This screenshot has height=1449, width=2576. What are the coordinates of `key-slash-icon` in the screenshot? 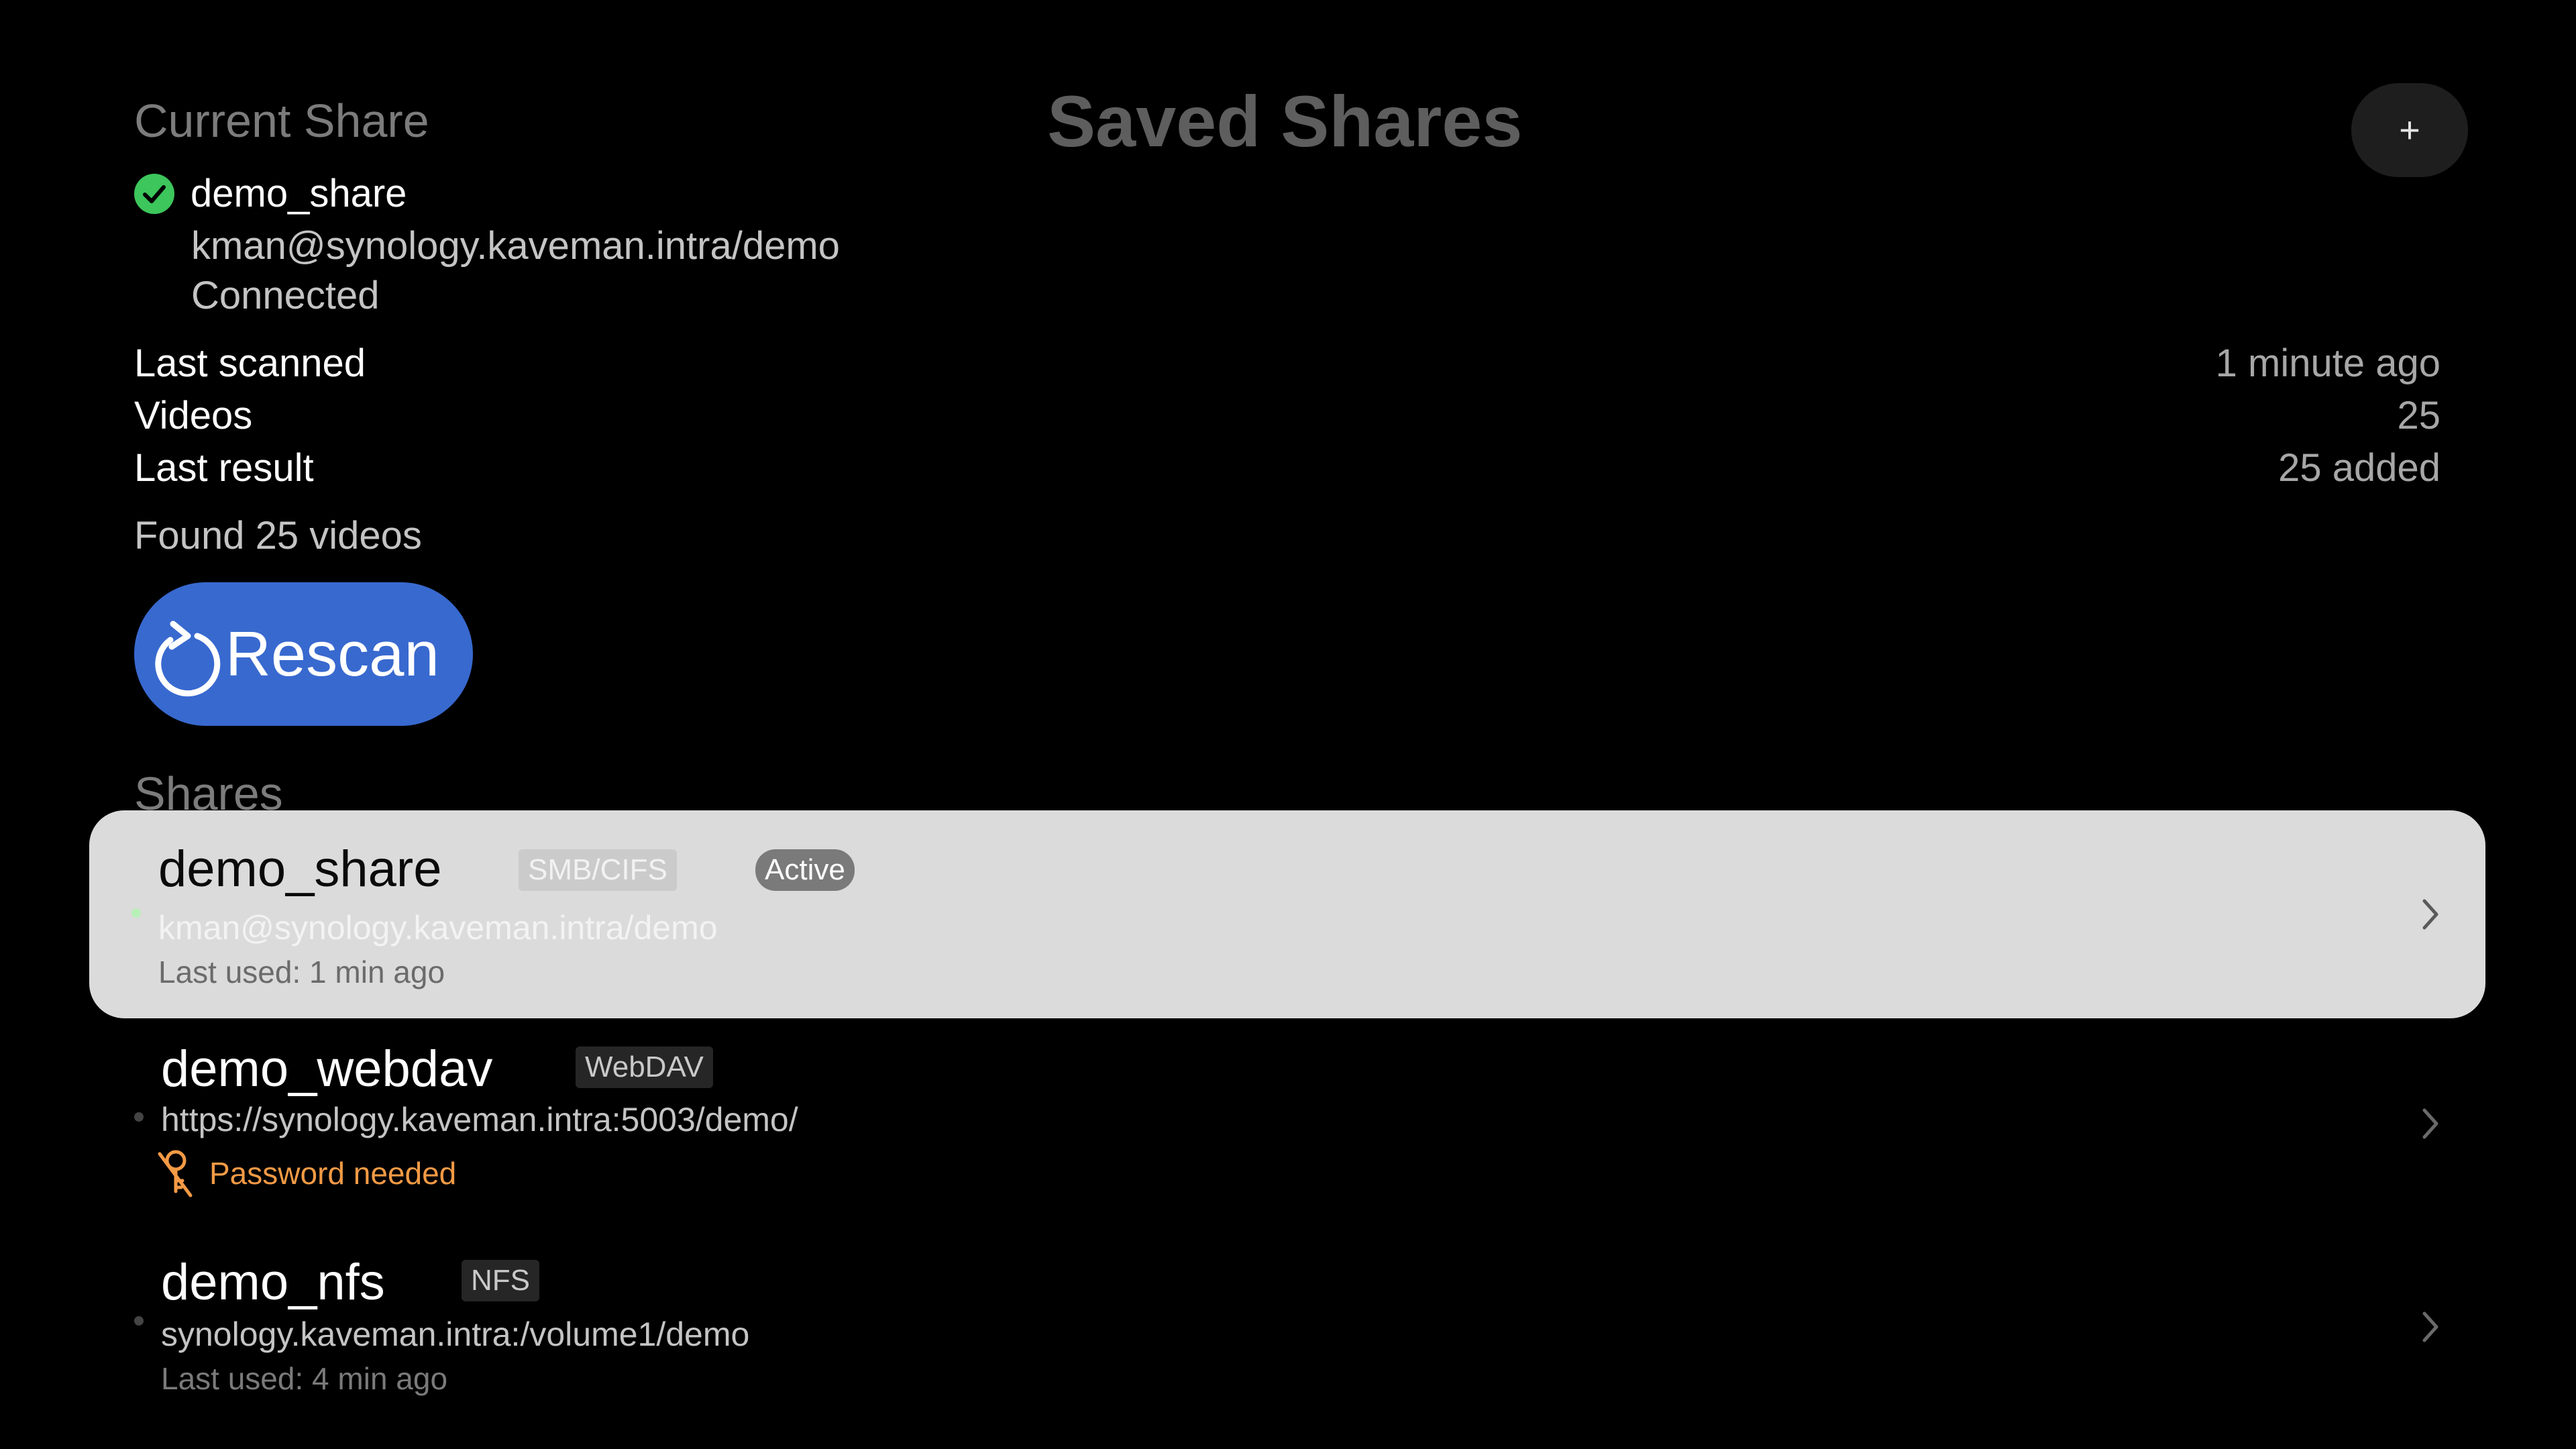 It's located at (175, 1173).